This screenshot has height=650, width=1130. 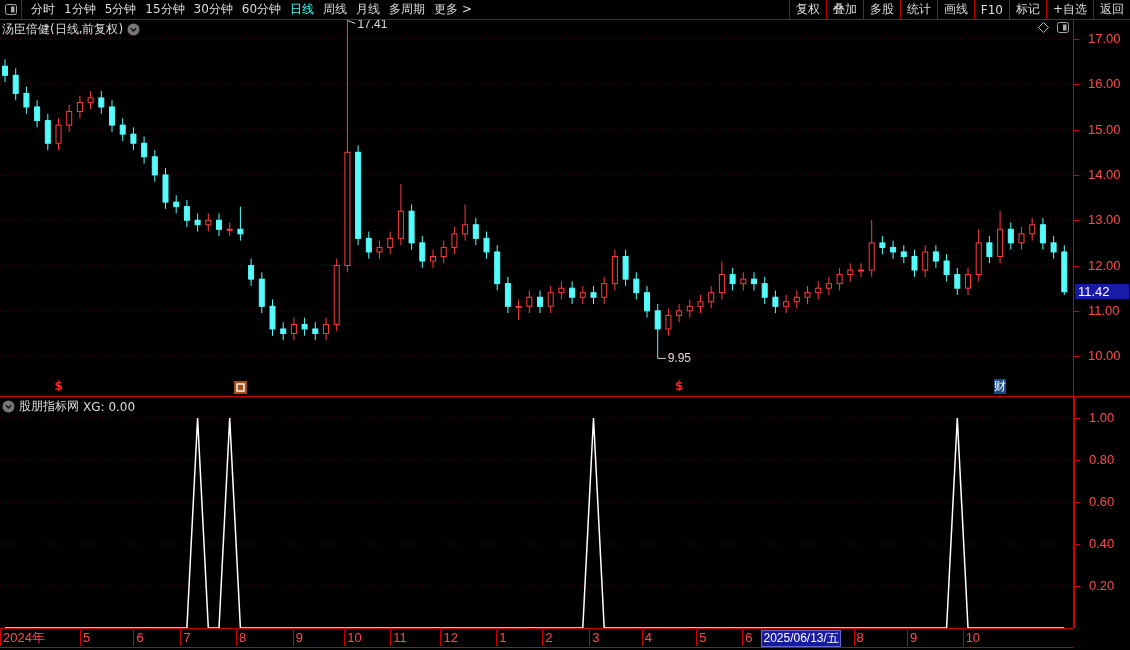 I want to click on period-tab: 更多 >, so click(x=453, y=9).